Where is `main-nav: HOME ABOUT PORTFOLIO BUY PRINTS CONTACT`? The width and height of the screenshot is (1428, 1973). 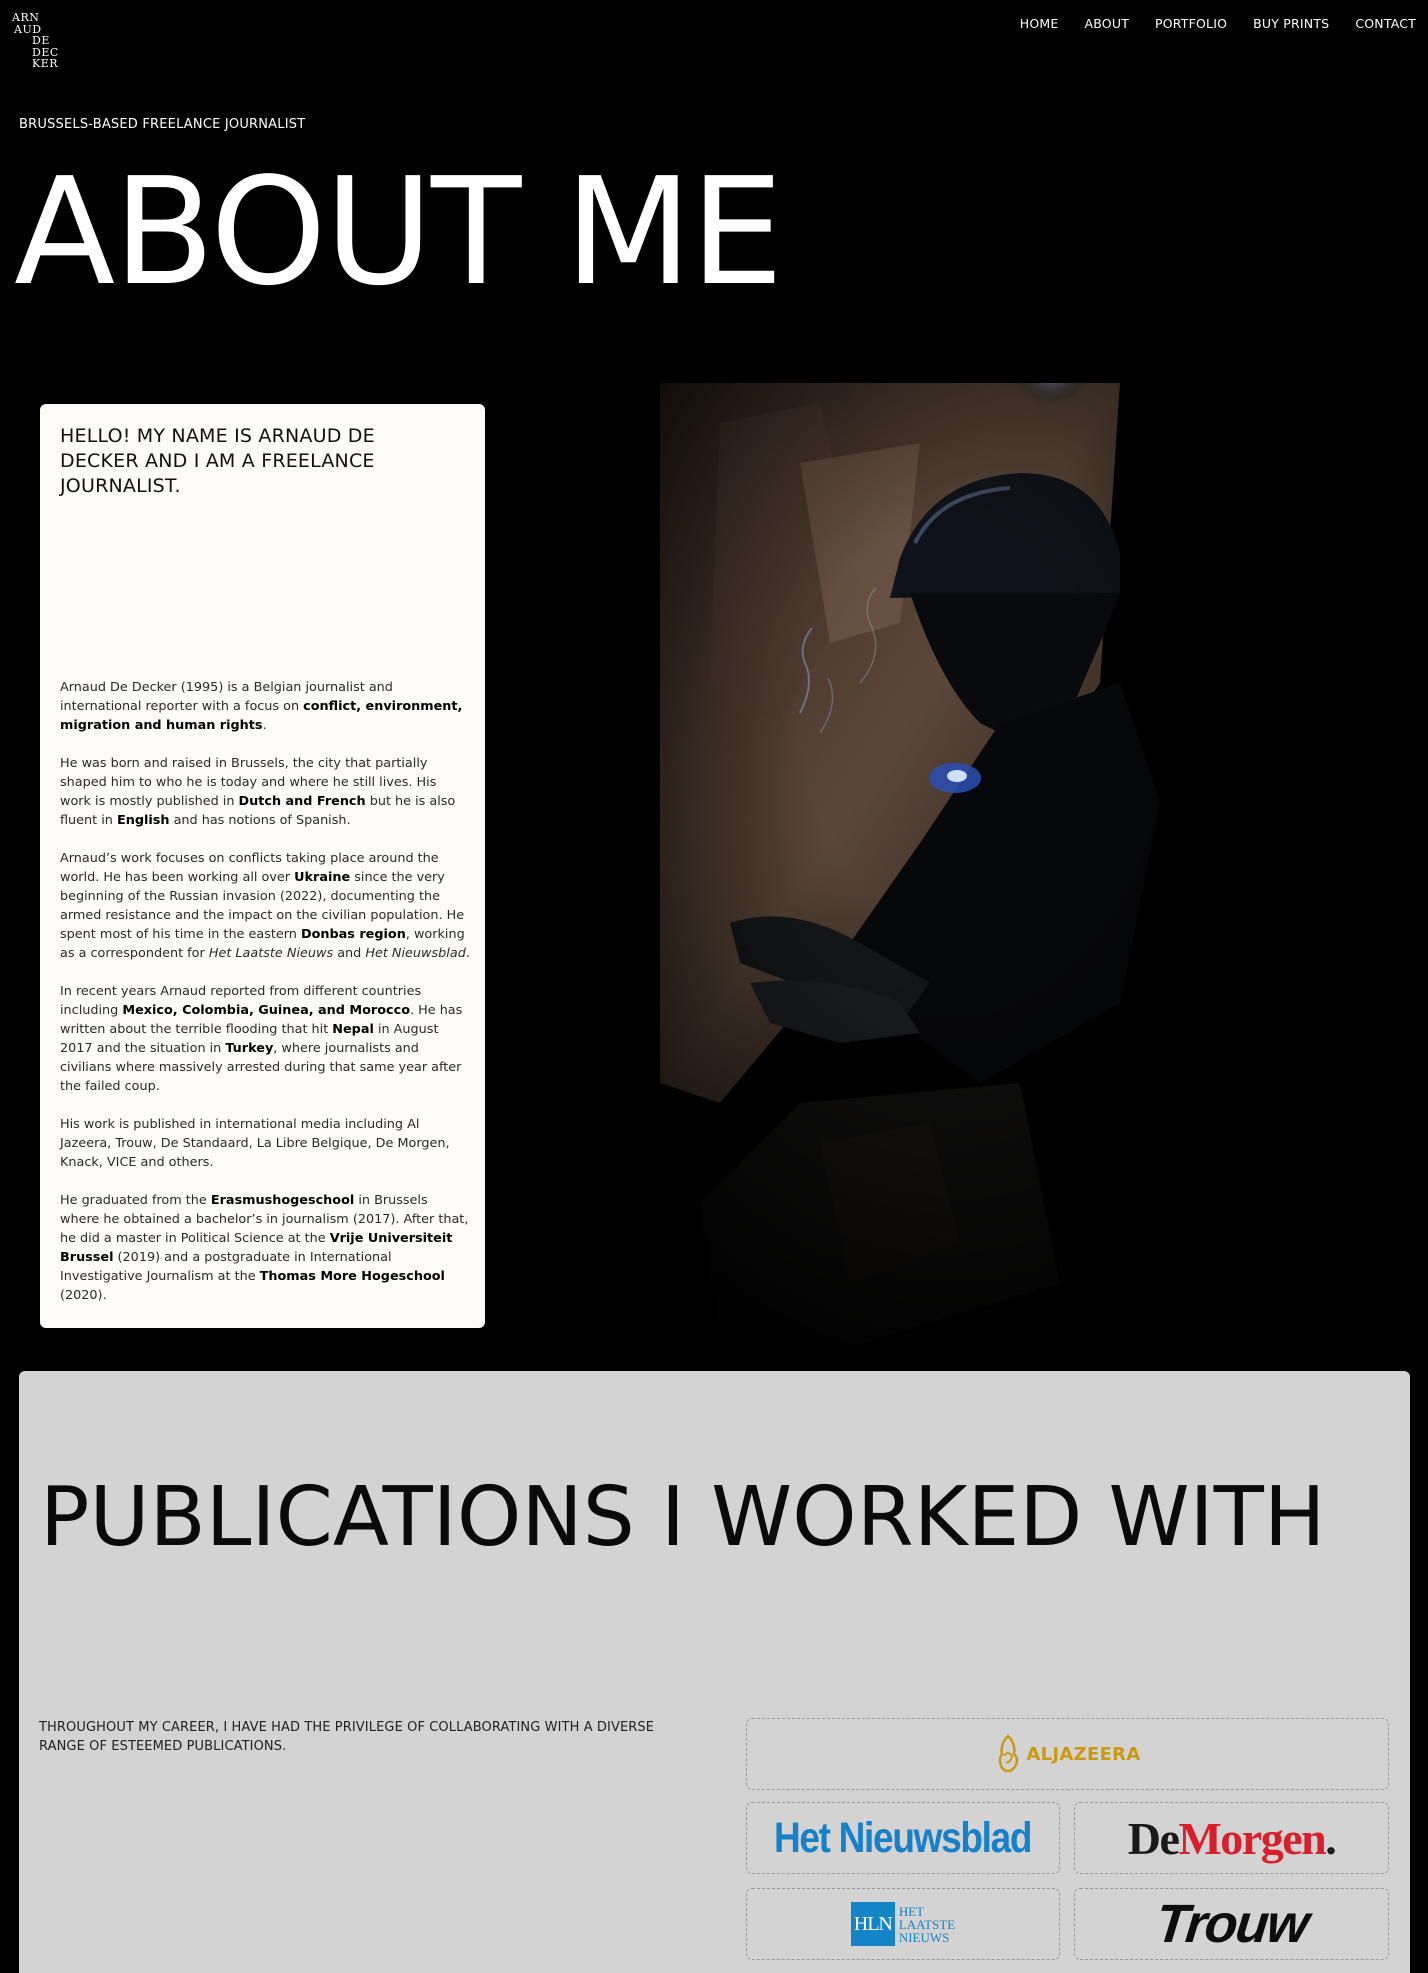
main-nav: HOME ABOUT PORTFOLIO BUY PRINTS CONTACT is located at coordinates (1218, 23).